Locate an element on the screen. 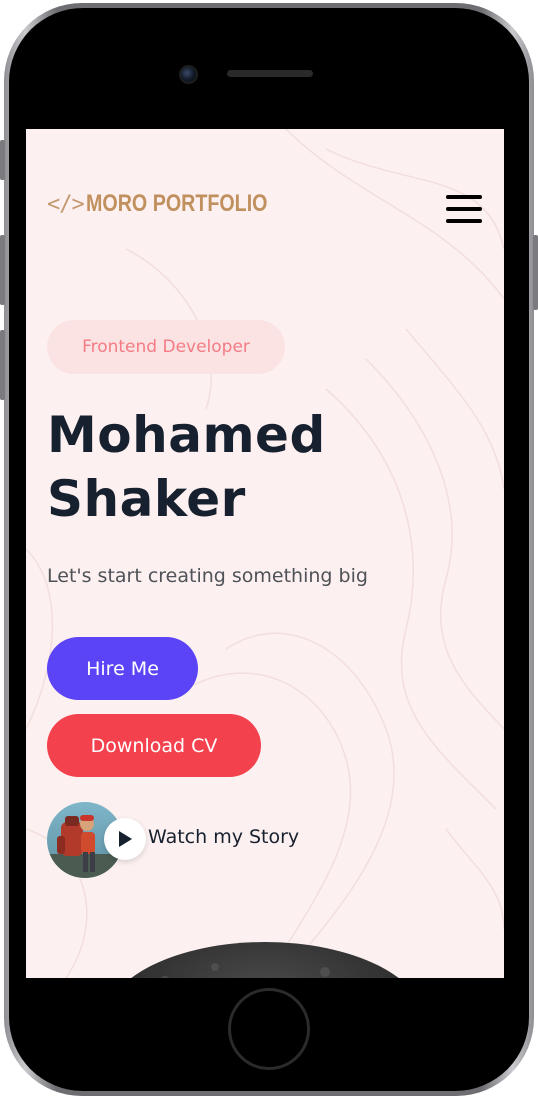 This screenshot has width=538, height=1100. watch-story-link: Watch my Story is located at coordinates (173, 840).